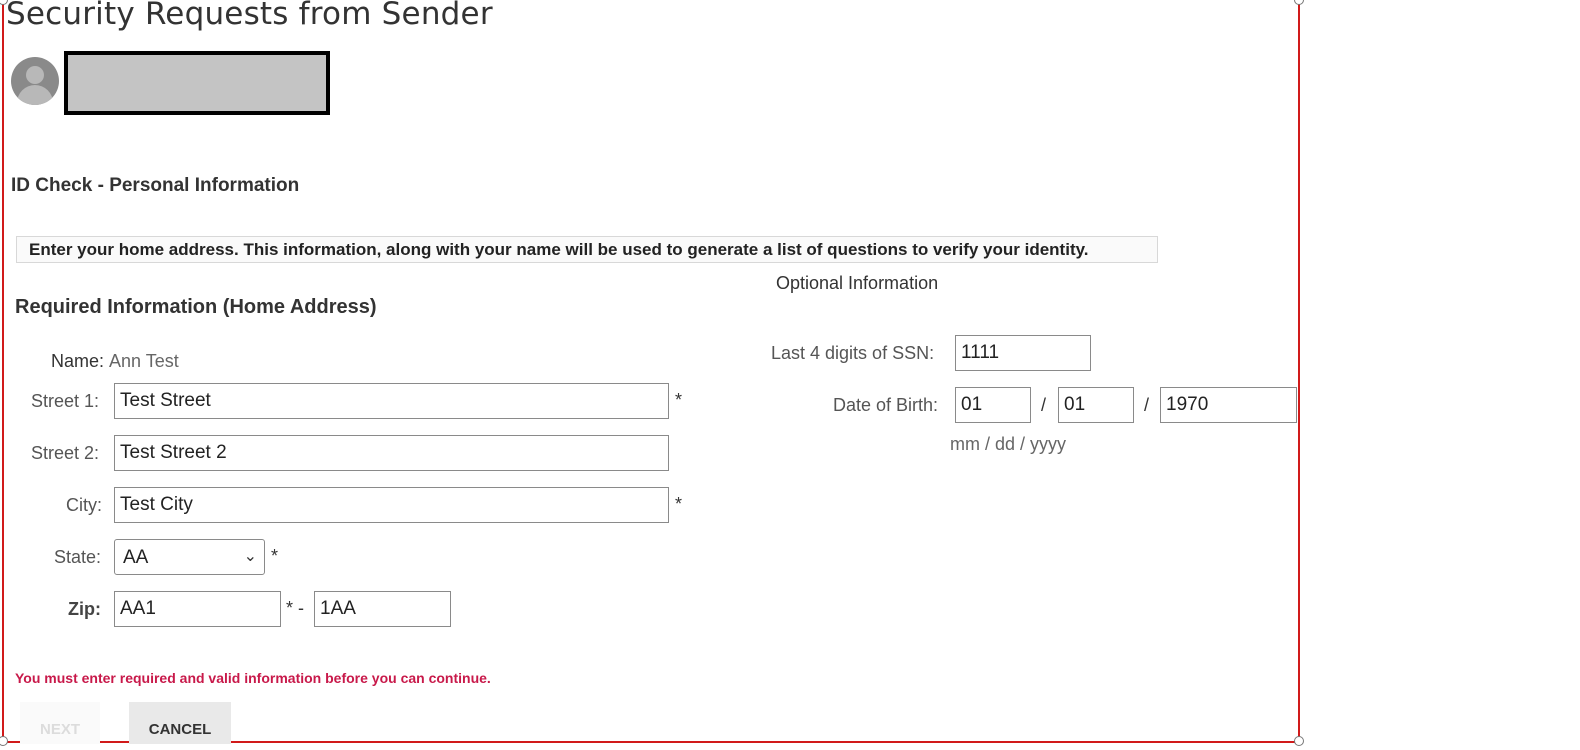  Describe the element at coordinates (65, 401) in the screenshot. I see `street1-label: Street 1:` at that location.